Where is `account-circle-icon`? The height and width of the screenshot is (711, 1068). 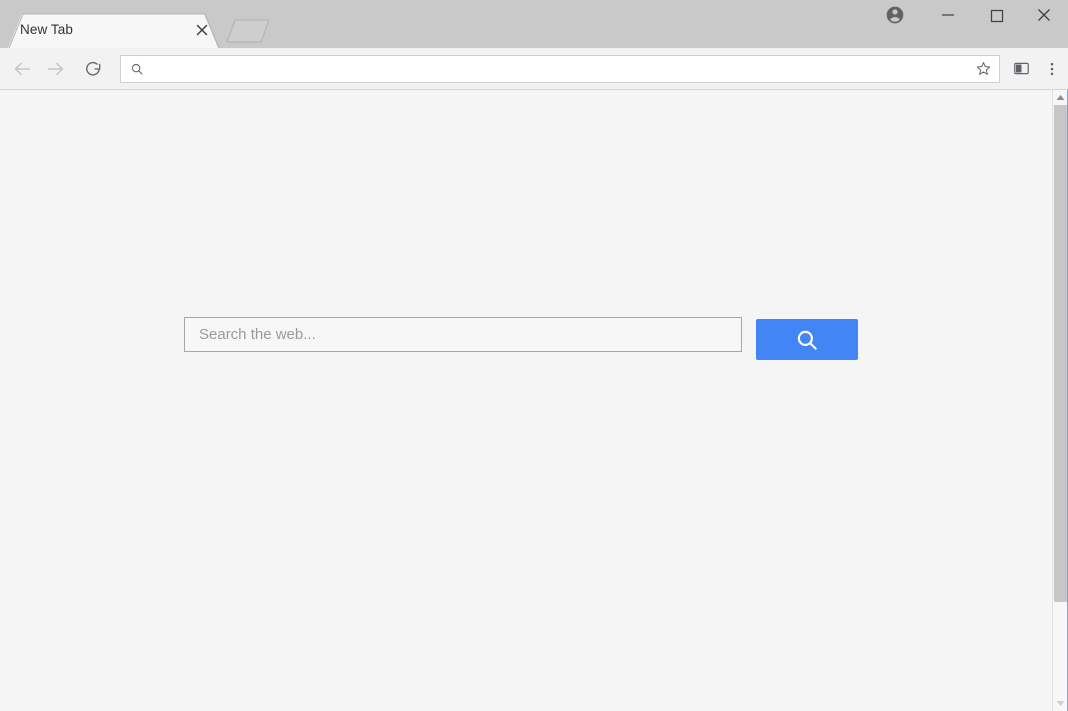 account-circle-icon is located at coordinates (895, 15).